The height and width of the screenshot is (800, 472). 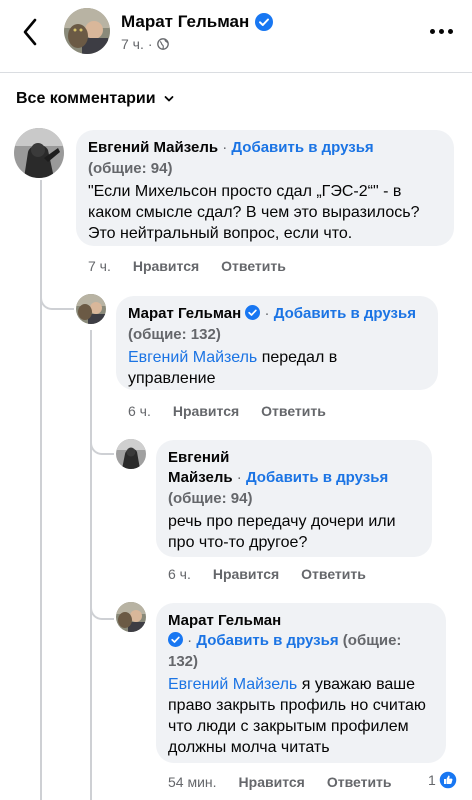 What do you see at coordinates (200, 477) in the screenshot?
I see `comment-author-last: Майзель` at bounding box center [200, 477].